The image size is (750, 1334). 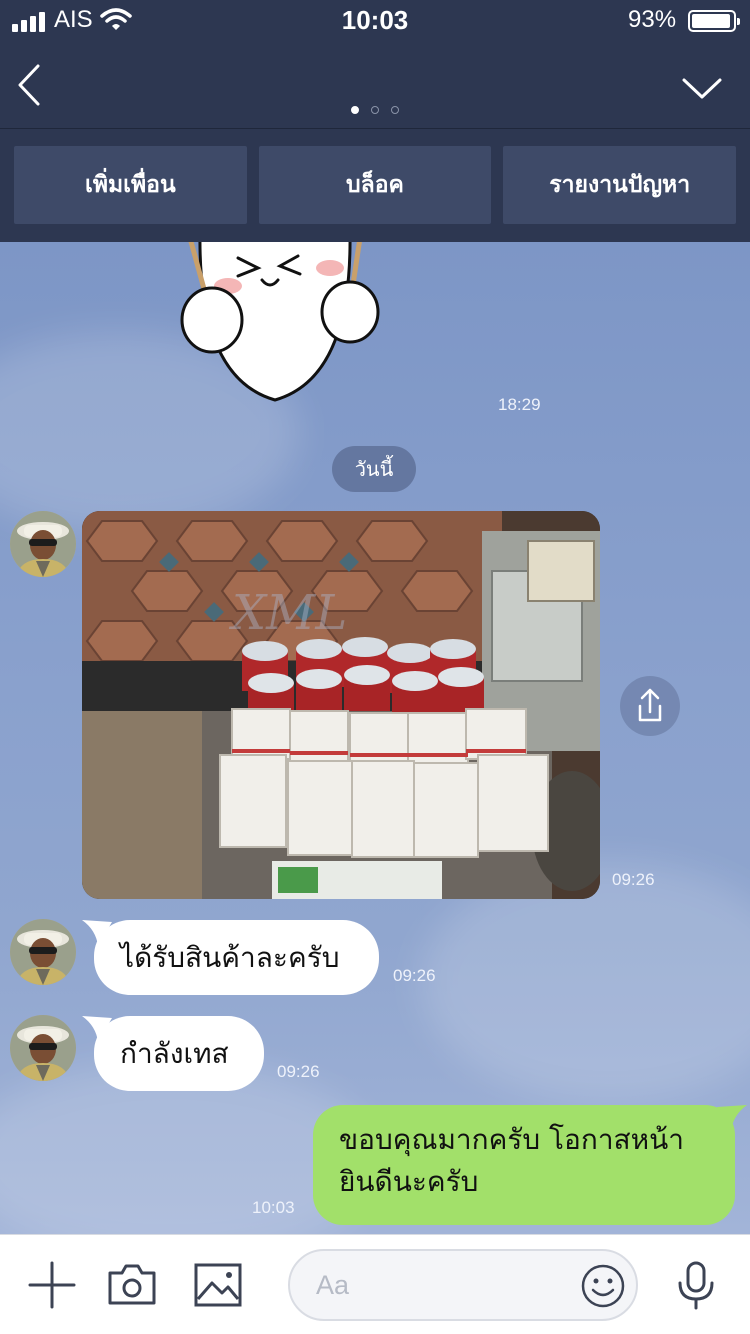 What do you see at coordinates (130, 185) in the screenshot?
I see `add-friend-button: เพิ่มเพื่อน` at bounding box center [130, 185].